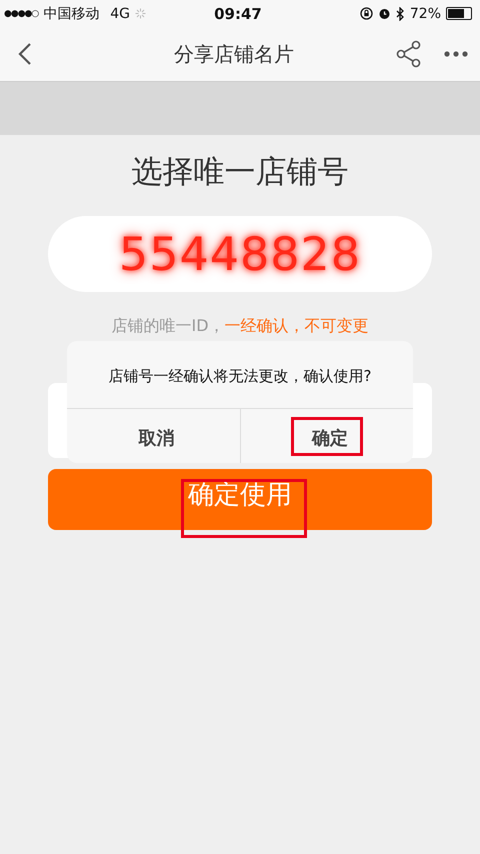  What do you see at coordinates (409, 54) in the screenshot?
I see `share-icon` at bounding box center [409, 54].